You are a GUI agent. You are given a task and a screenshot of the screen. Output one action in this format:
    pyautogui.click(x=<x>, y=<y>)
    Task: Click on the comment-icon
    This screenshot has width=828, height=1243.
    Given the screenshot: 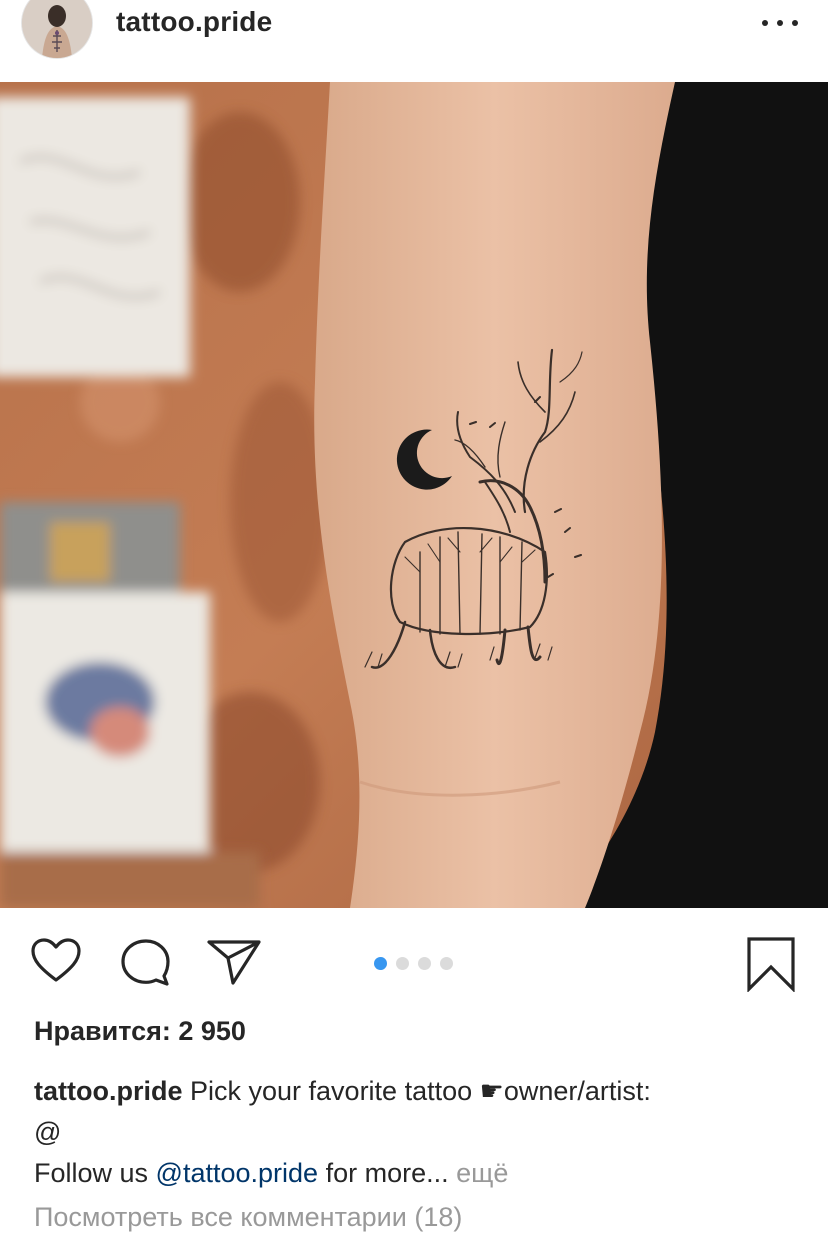 What is the action you would take?
    pyautogui.click(x=145, y=962)
    